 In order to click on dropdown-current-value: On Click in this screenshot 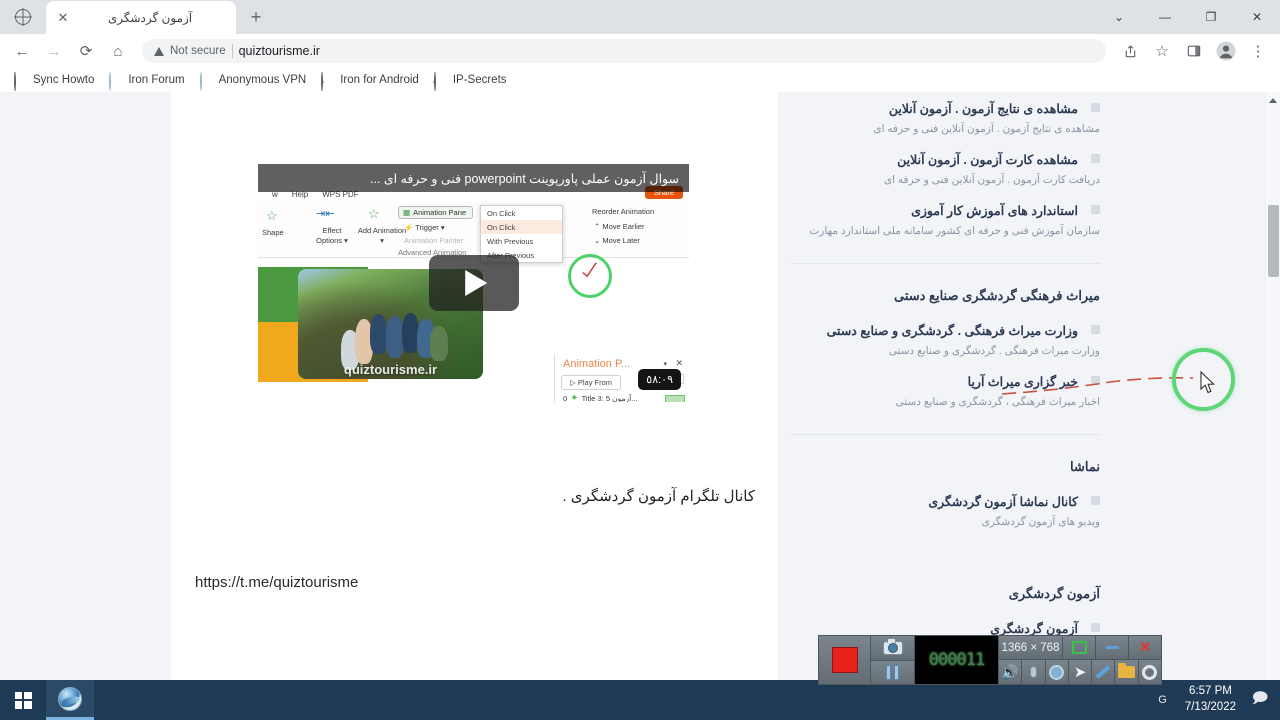, I will do `click(501, 213)`.